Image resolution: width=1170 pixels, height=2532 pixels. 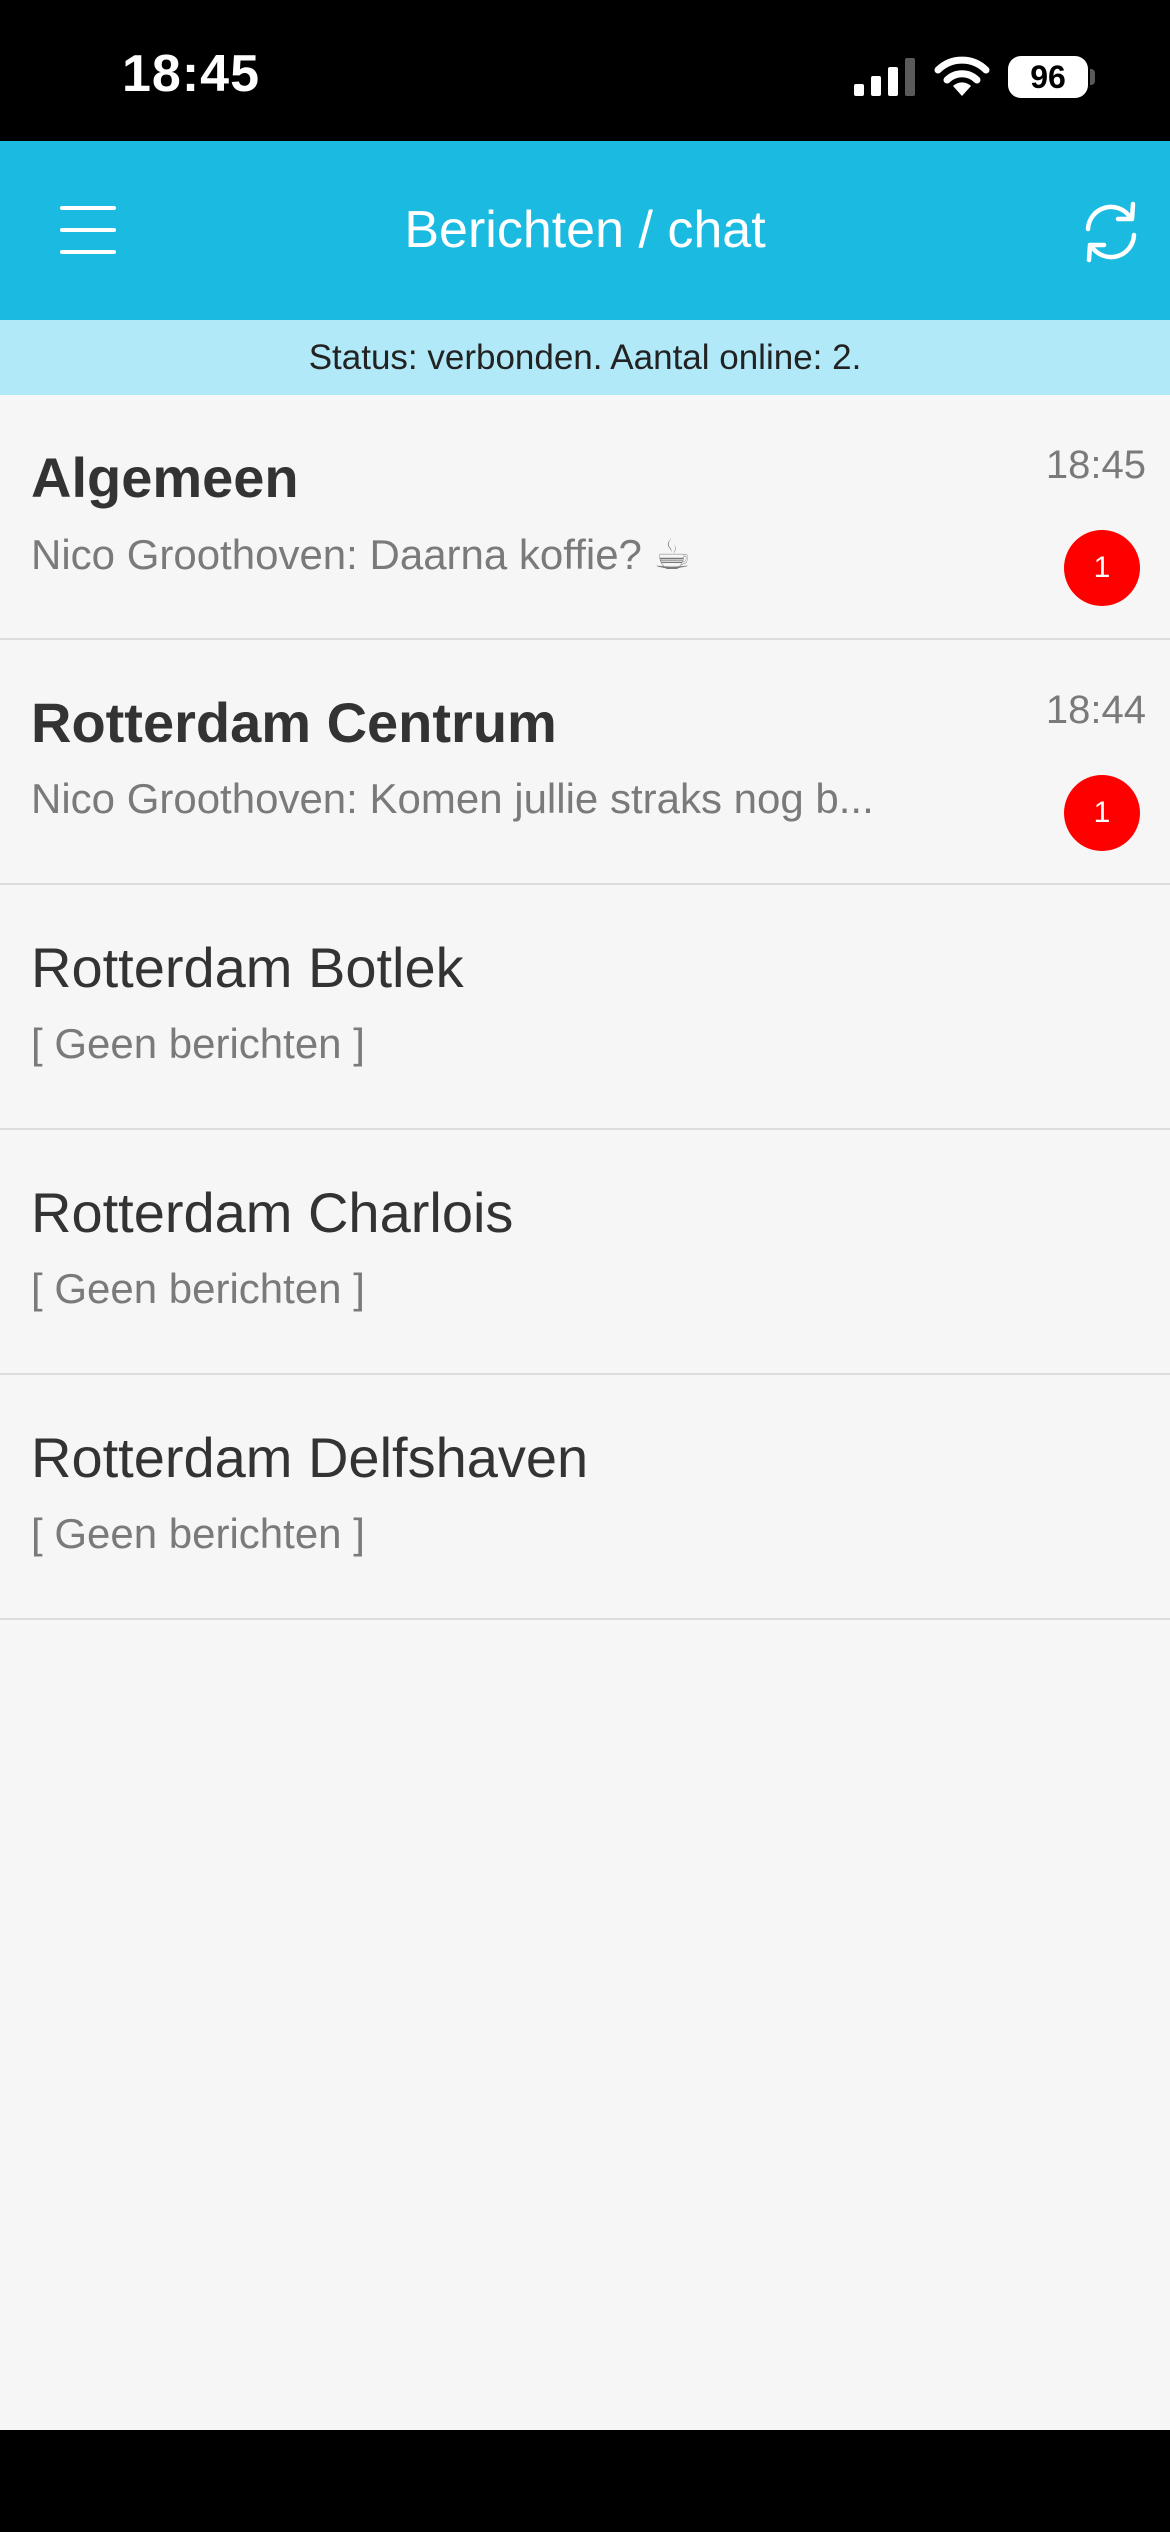 I want to click on chat-name: Rotterdam Charlois, so click(x=272, y=1212).